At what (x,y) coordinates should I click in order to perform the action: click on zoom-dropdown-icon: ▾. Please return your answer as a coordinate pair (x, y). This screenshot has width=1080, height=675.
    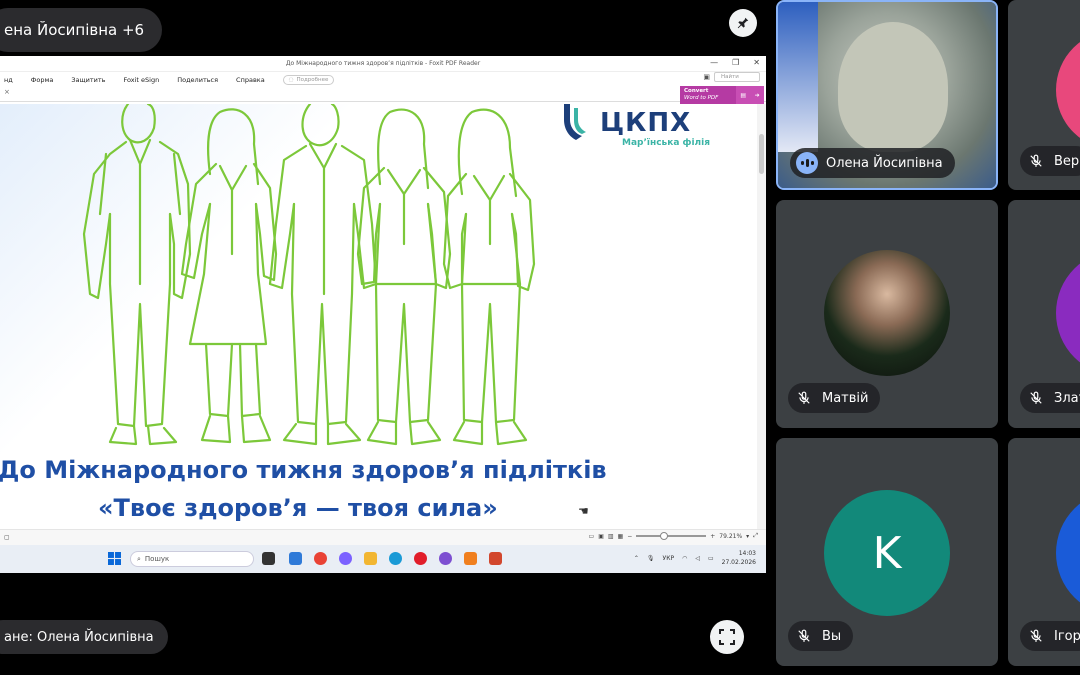
    Looking at the image, I should click on (747, 536).